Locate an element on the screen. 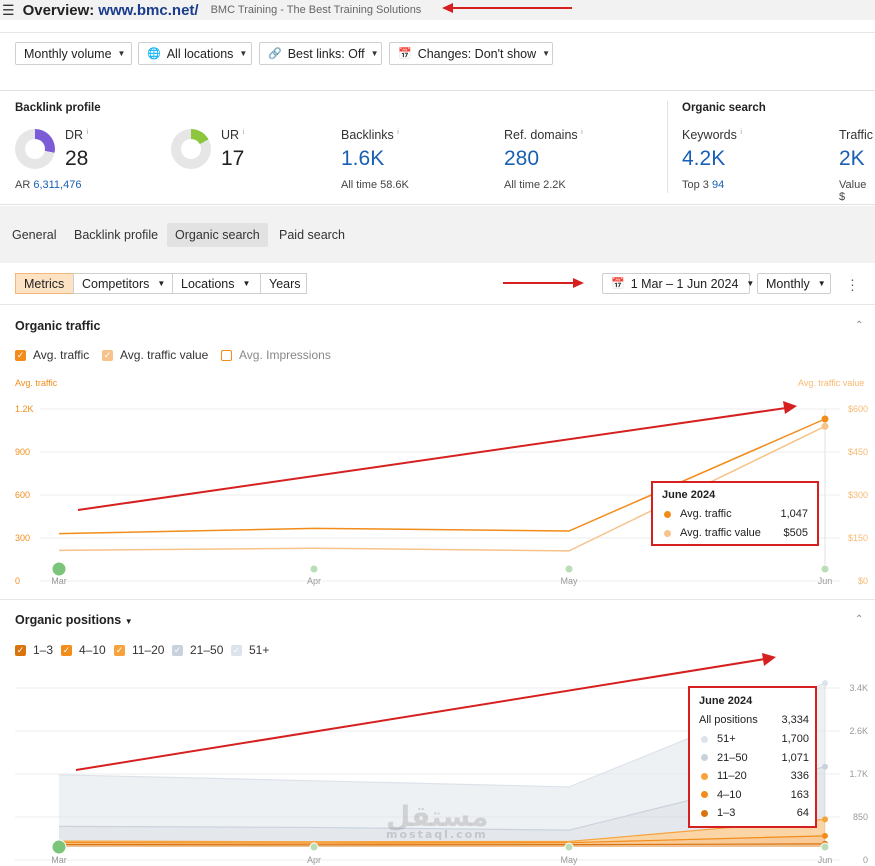 Image resolution: width=875 pixels, height=866 pixels. menu-icon: ☰ is located at coordinates (8, 10).